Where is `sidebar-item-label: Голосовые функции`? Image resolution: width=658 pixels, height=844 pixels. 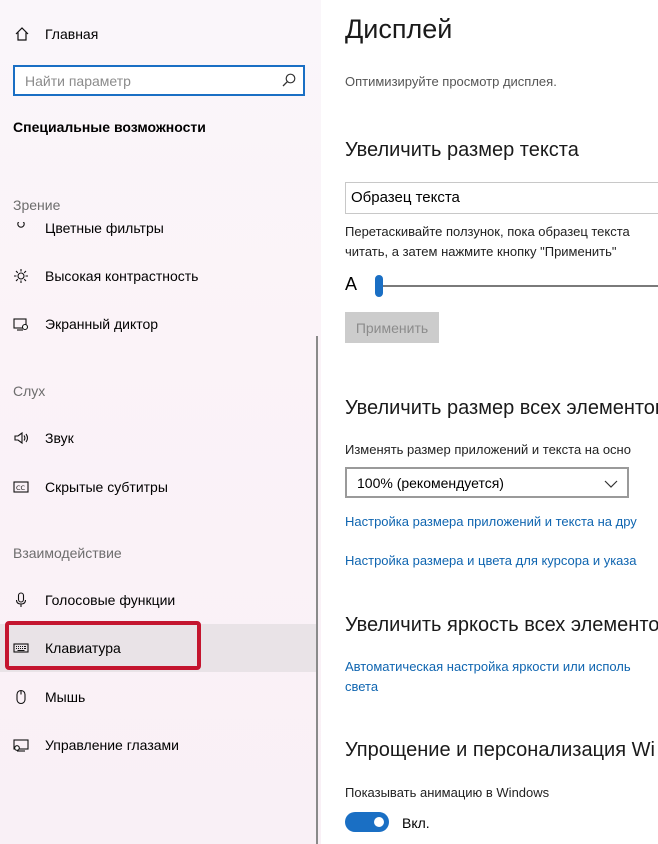 sidebar-item-label: Голосовые функции is located at coordinates (110, 600).